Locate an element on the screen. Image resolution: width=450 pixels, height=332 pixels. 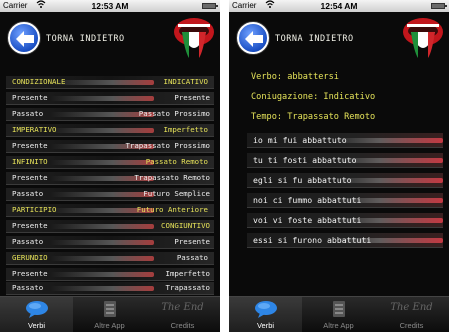
conjugation-row: egli si fu abbattuto is located at coordinates (345, 180).